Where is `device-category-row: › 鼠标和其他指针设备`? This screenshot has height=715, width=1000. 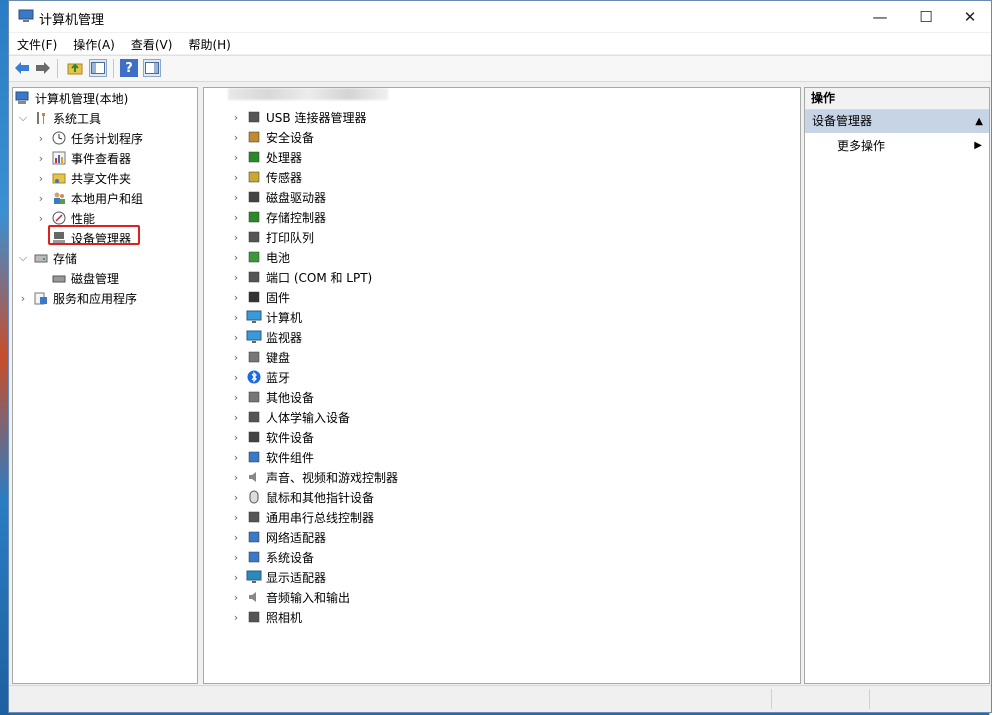 device-category-row: › 鼠标和其他指针设备 is located at coordinates (302, 497).